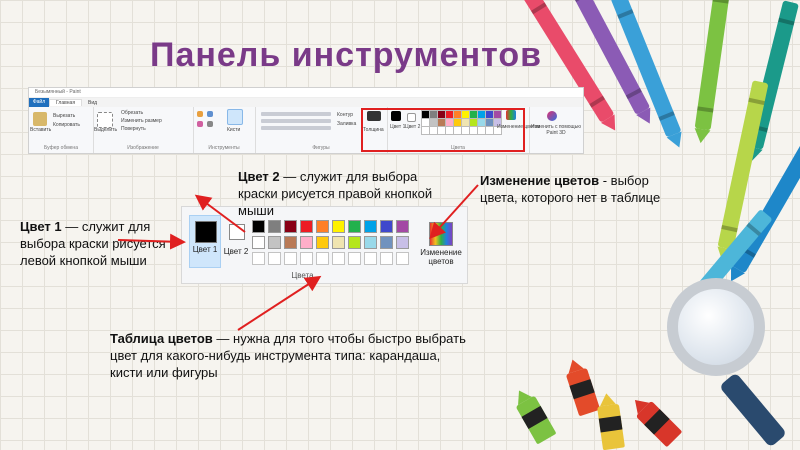 Image resolution: width=800 pixels, height=450 pixels. Describe the element at coordinates (279, 303) in the screenshot. I see `arrow-to-color-table` at that location.